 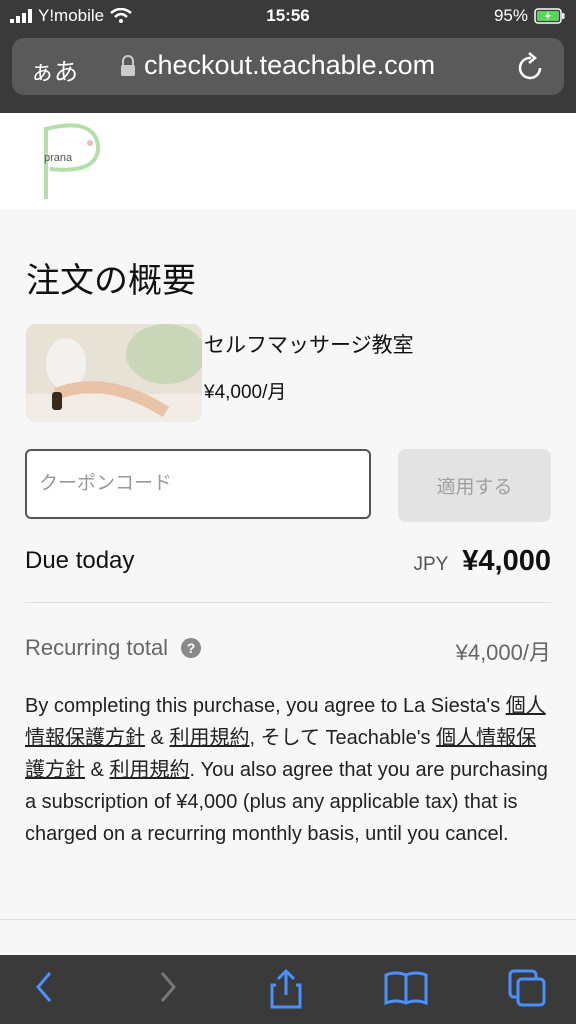 I want to click on browser-toolbar, so click(x=288, y=989).